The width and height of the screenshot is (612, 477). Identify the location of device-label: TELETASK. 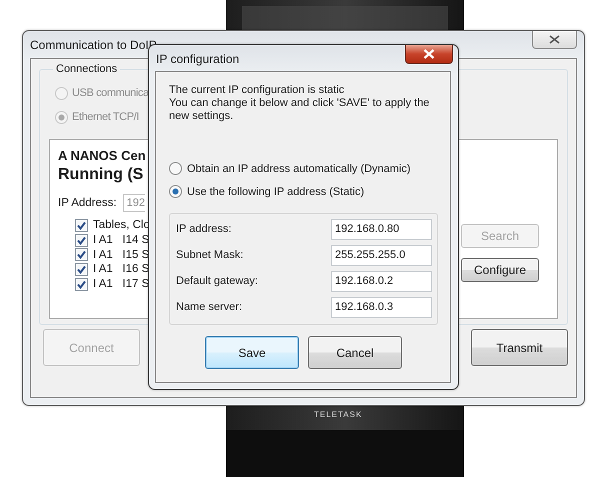
(338, 414).